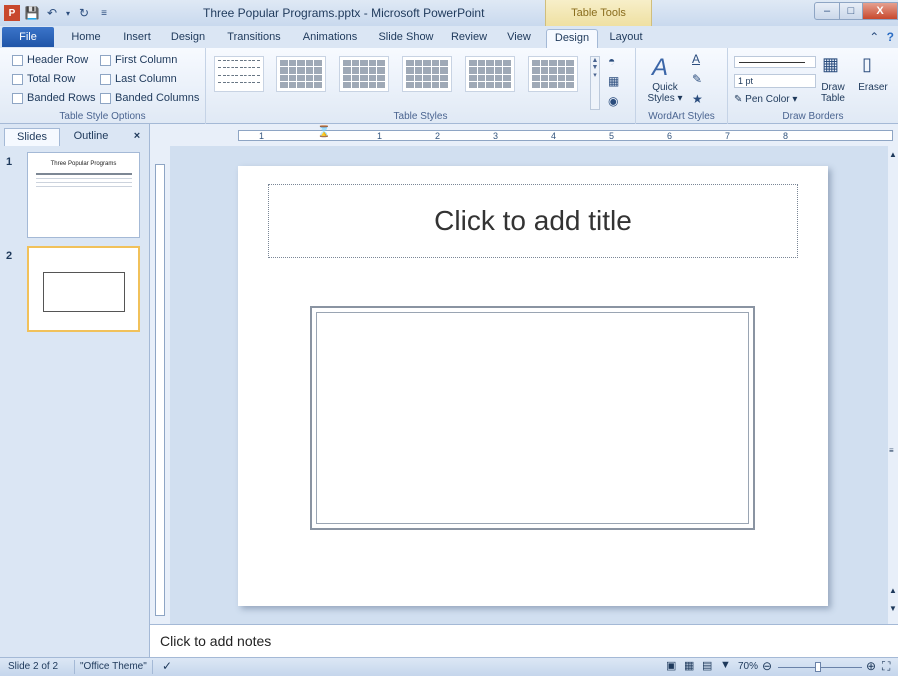  What do you see at coordinates (43, 79) in the screenshot?
I see `total-row-option: Total Row` at bounding box center [43, 79].